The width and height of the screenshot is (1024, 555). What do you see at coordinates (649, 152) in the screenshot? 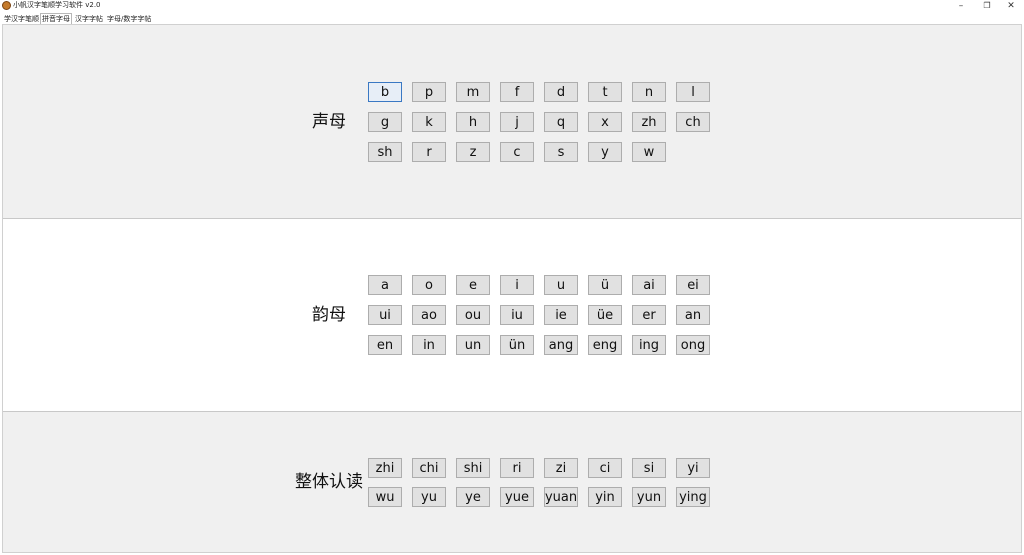
I see `shengmu-button-w: w` at bounding box center [649, 152].